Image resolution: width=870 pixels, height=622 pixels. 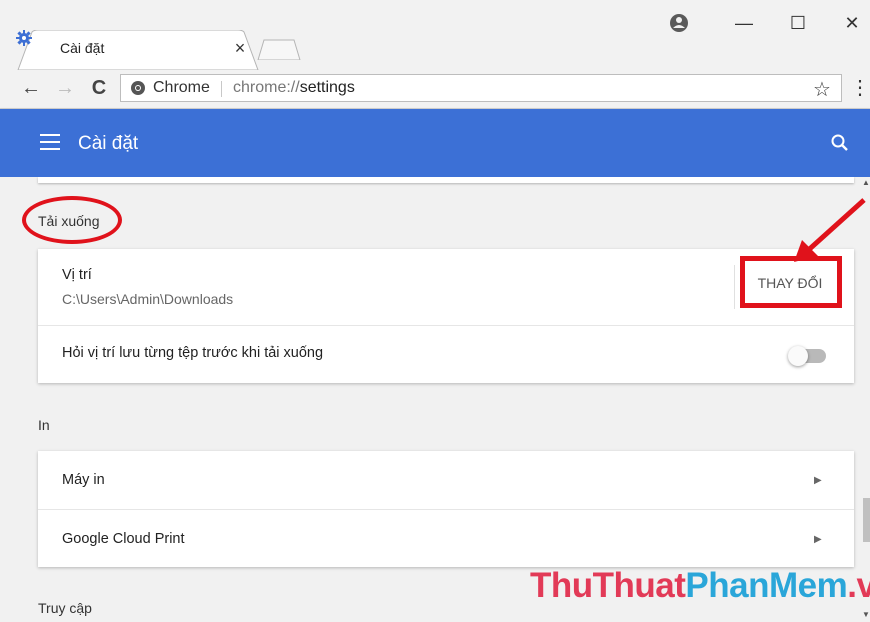 What do you see at coordinates (744, 23) in the screenshot?
I see `minimize-button: —` at bounding box center [744, 23].